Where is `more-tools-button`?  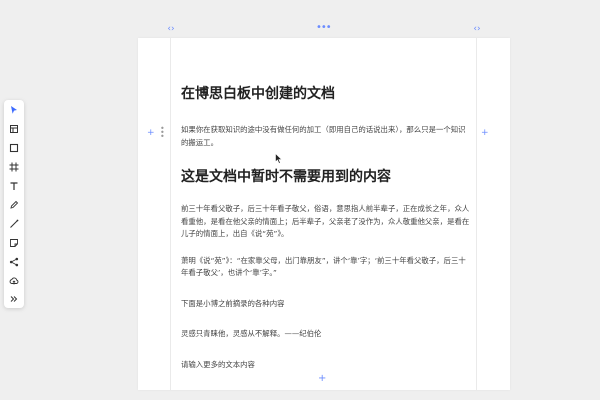 more-tools-button is located at coordinates (14, 299).